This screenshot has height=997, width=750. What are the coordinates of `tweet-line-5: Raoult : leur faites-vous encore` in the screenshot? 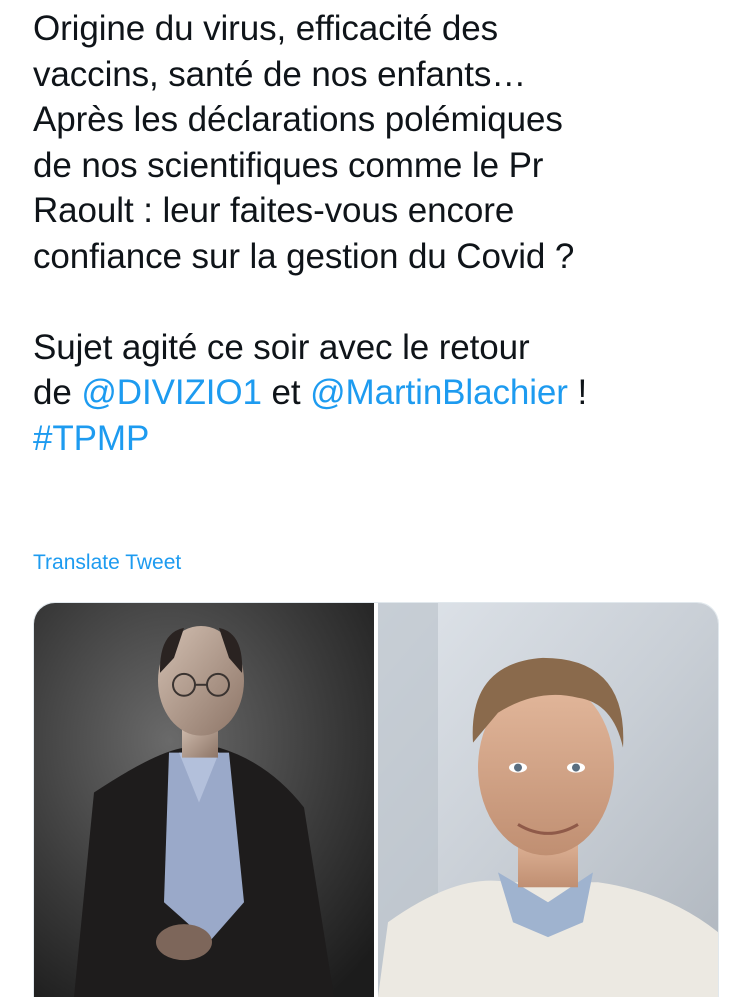 It's located at (274, 210).